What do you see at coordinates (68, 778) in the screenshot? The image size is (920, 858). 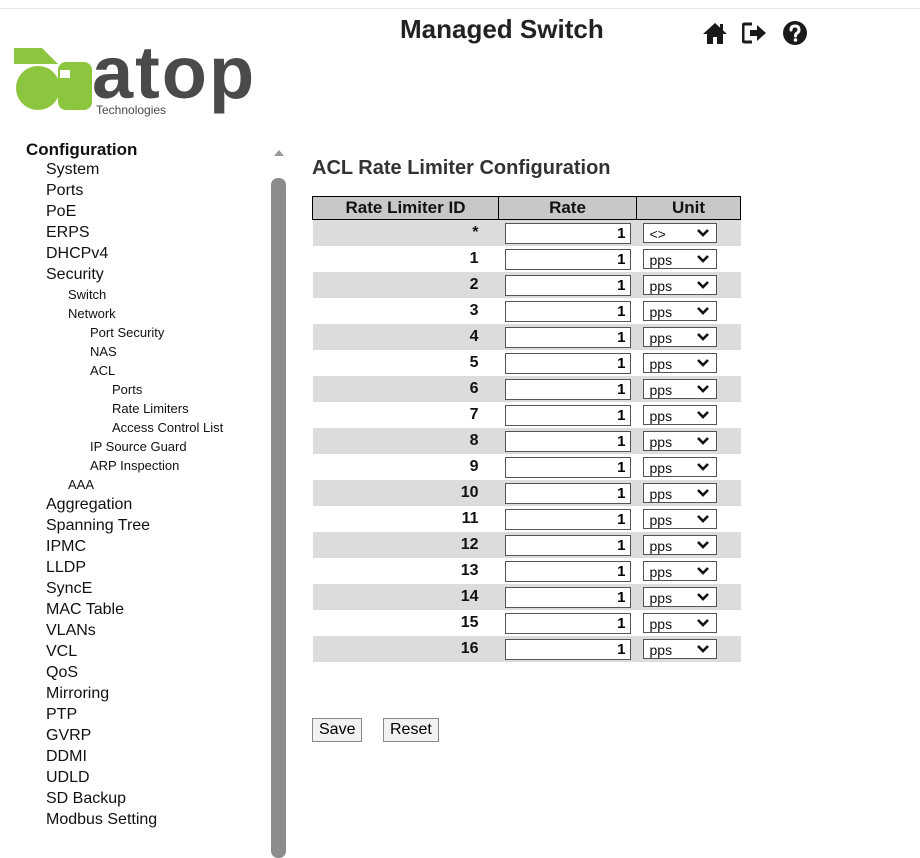 I see `sidebar-item: UDLD` at bounding box center [68, 778].